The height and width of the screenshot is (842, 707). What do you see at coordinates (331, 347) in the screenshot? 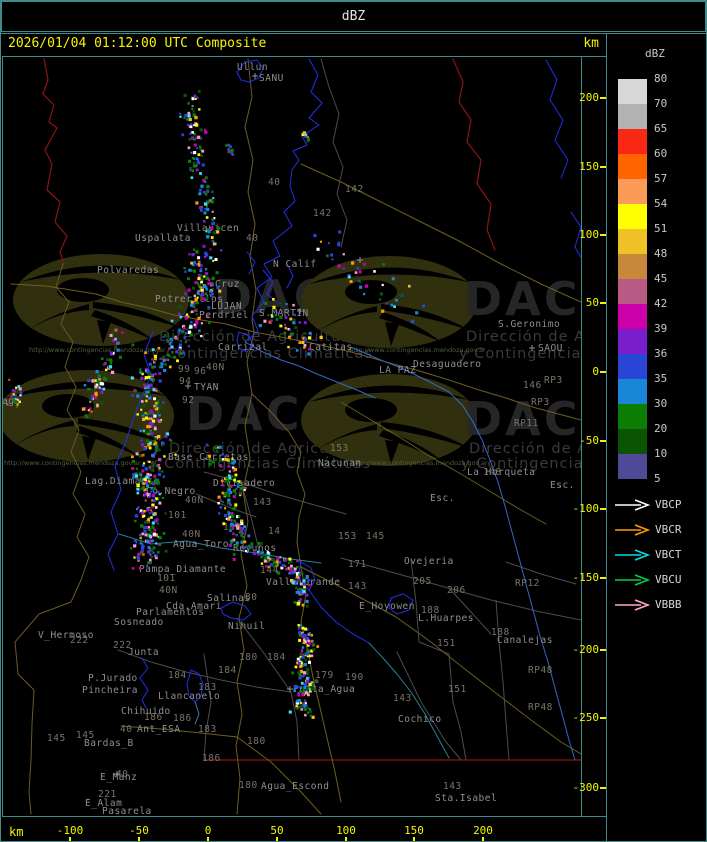
I see `map-label: Catitas` at bounding box center [331, 347].